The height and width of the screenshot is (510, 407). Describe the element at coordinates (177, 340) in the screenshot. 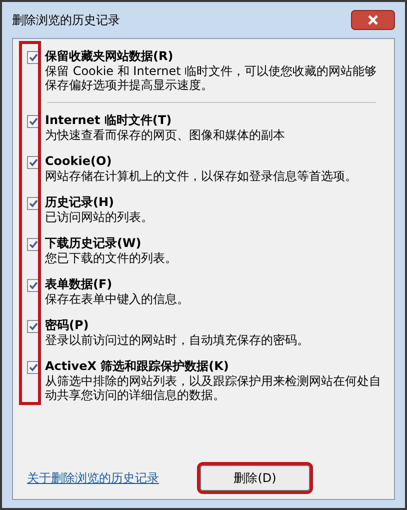

I see `option-description: 登录以前访问过的网站时，自动填充保存的密码。` at that location.